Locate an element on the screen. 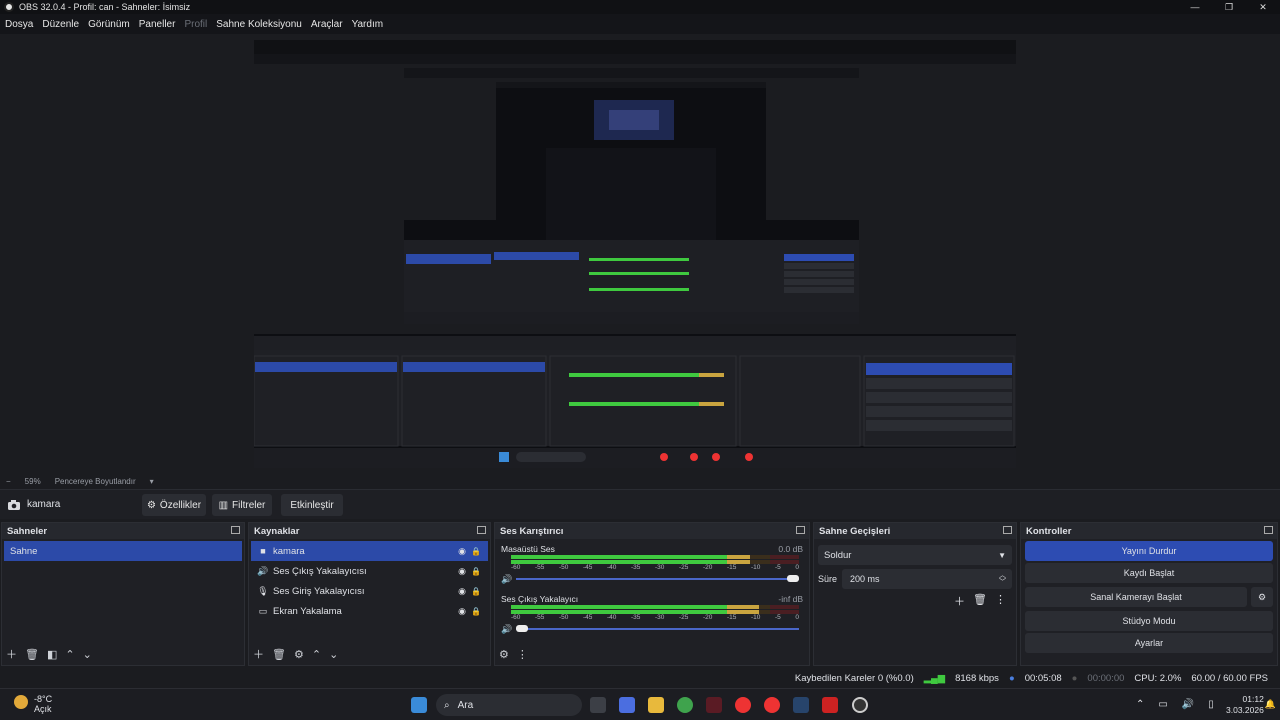 The height and width of the screenshot is (720, 1280). filters-button: ▥ Filtreler is located at coordinates (242, 505).